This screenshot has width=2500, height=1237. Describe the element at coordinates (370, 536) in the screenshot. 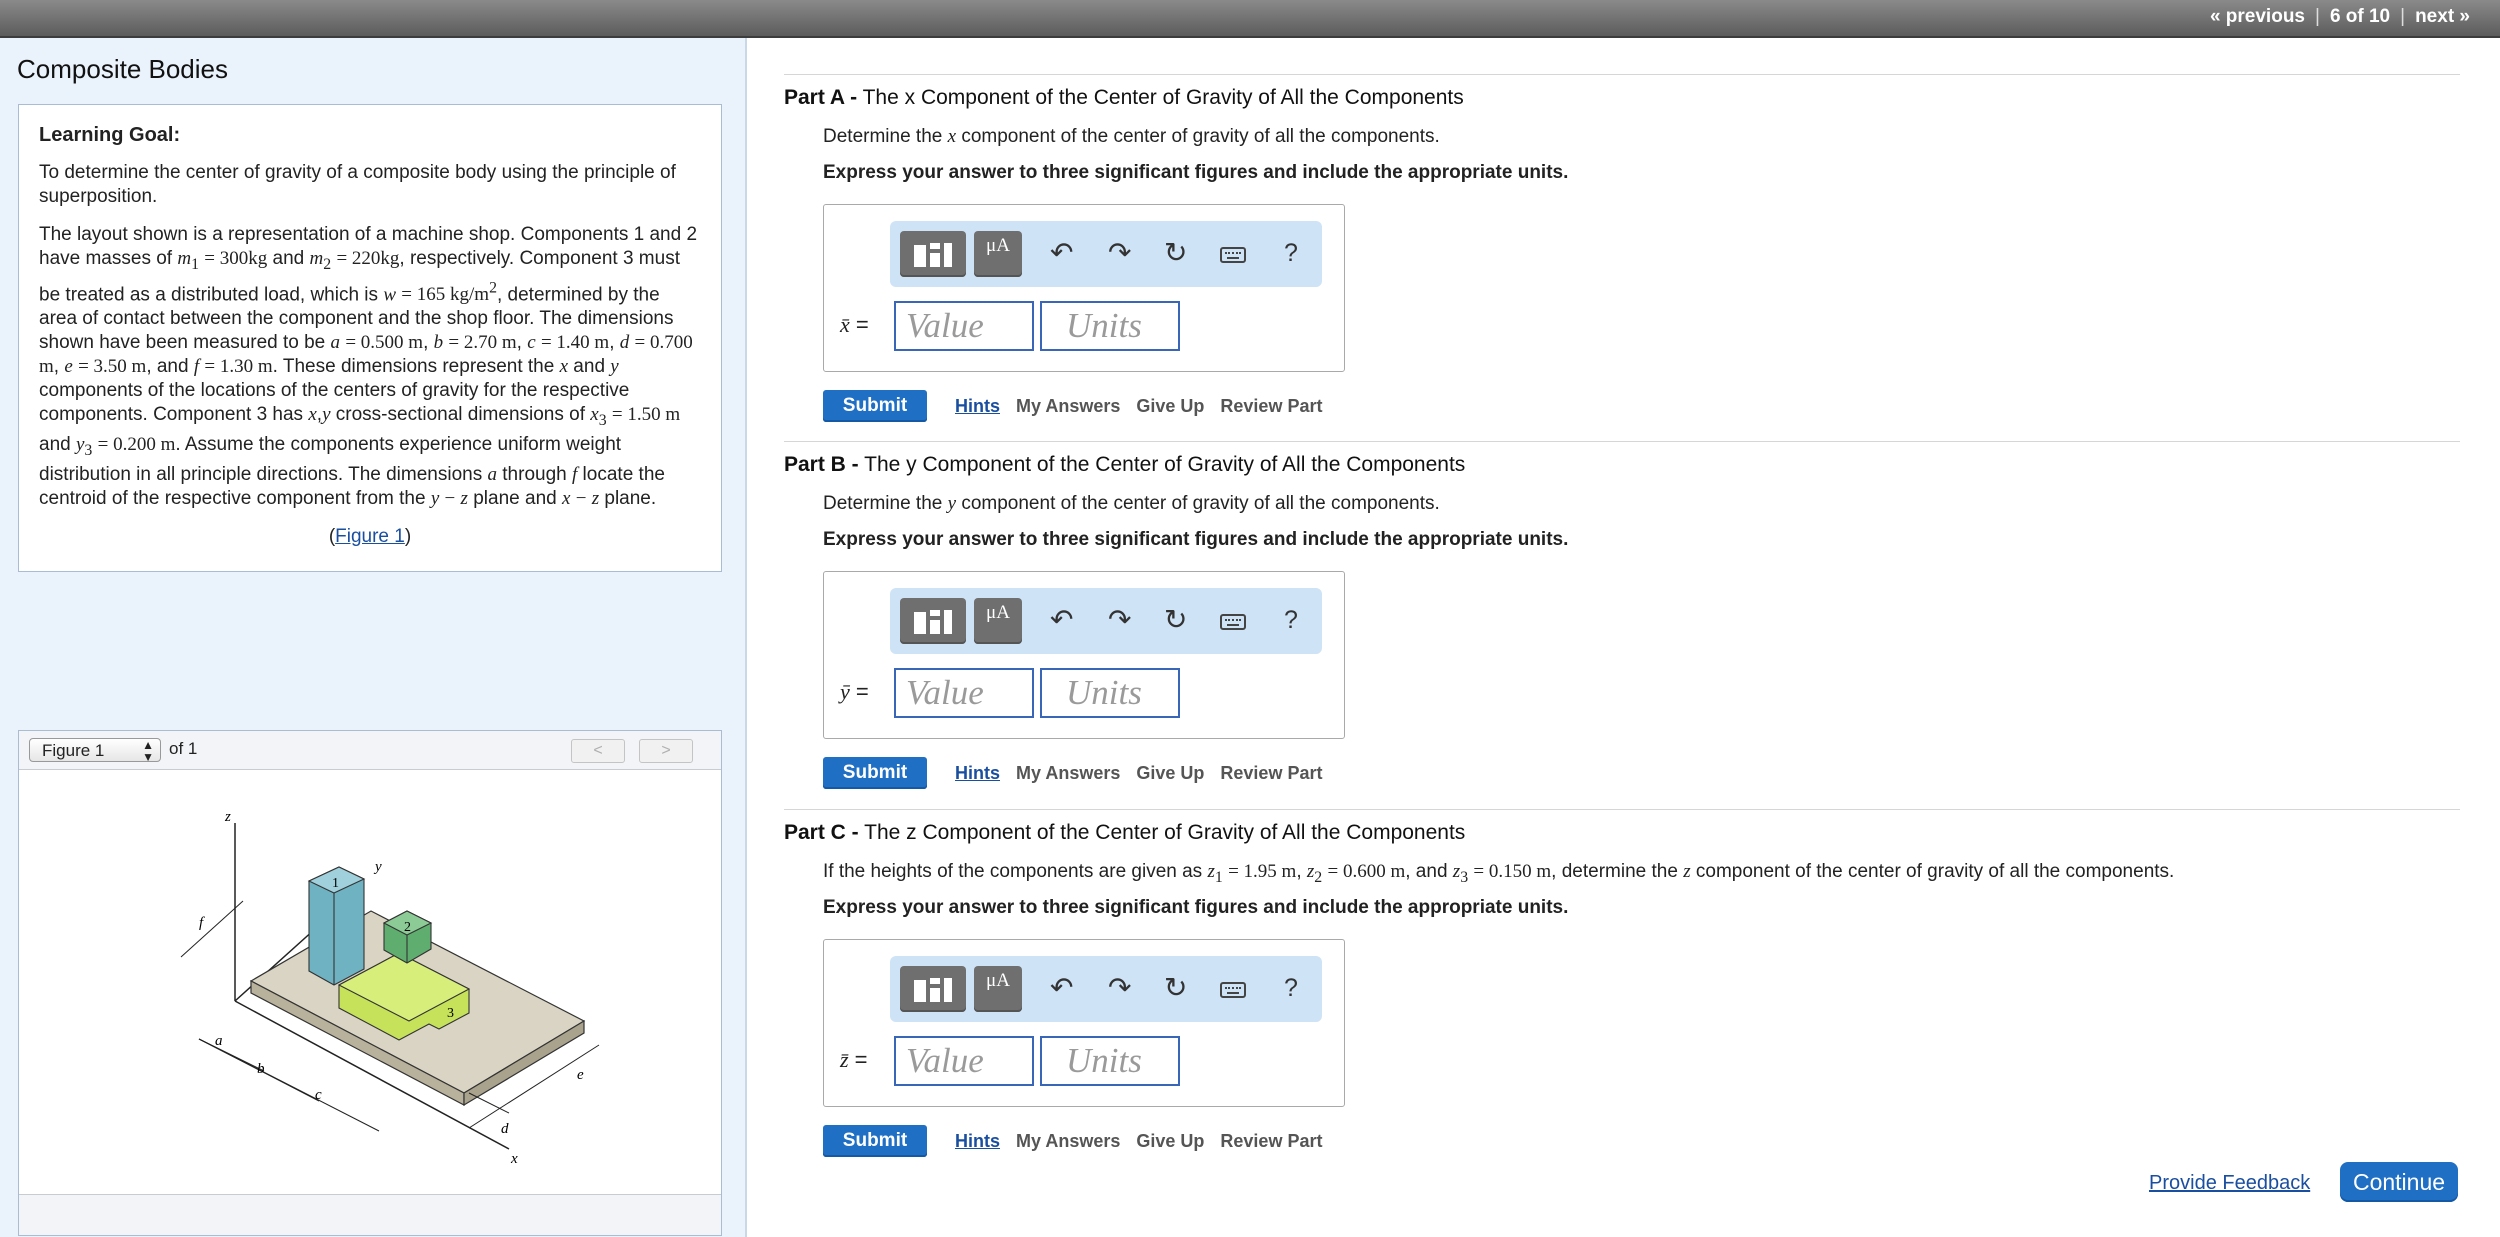

I see `figure-link: Figure 1` at that location.